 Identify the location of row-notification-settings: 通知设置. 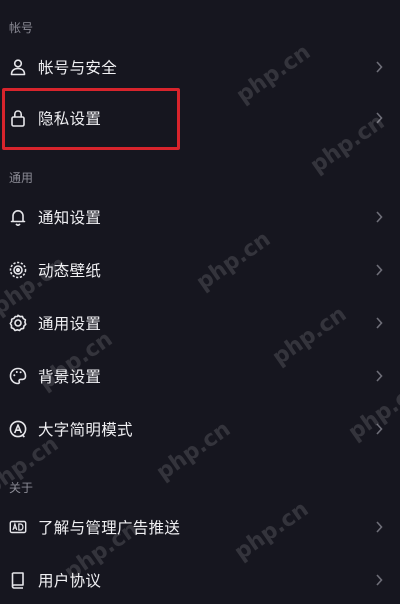
(200, 217).